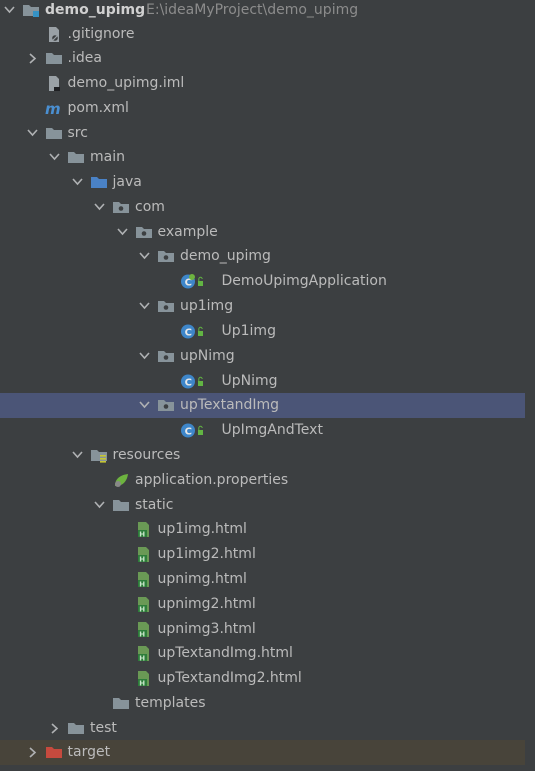  Describe the element at coordinates (272, 430) in the screenshot. I see `tree-item-label: UpImgAndText` at that location.